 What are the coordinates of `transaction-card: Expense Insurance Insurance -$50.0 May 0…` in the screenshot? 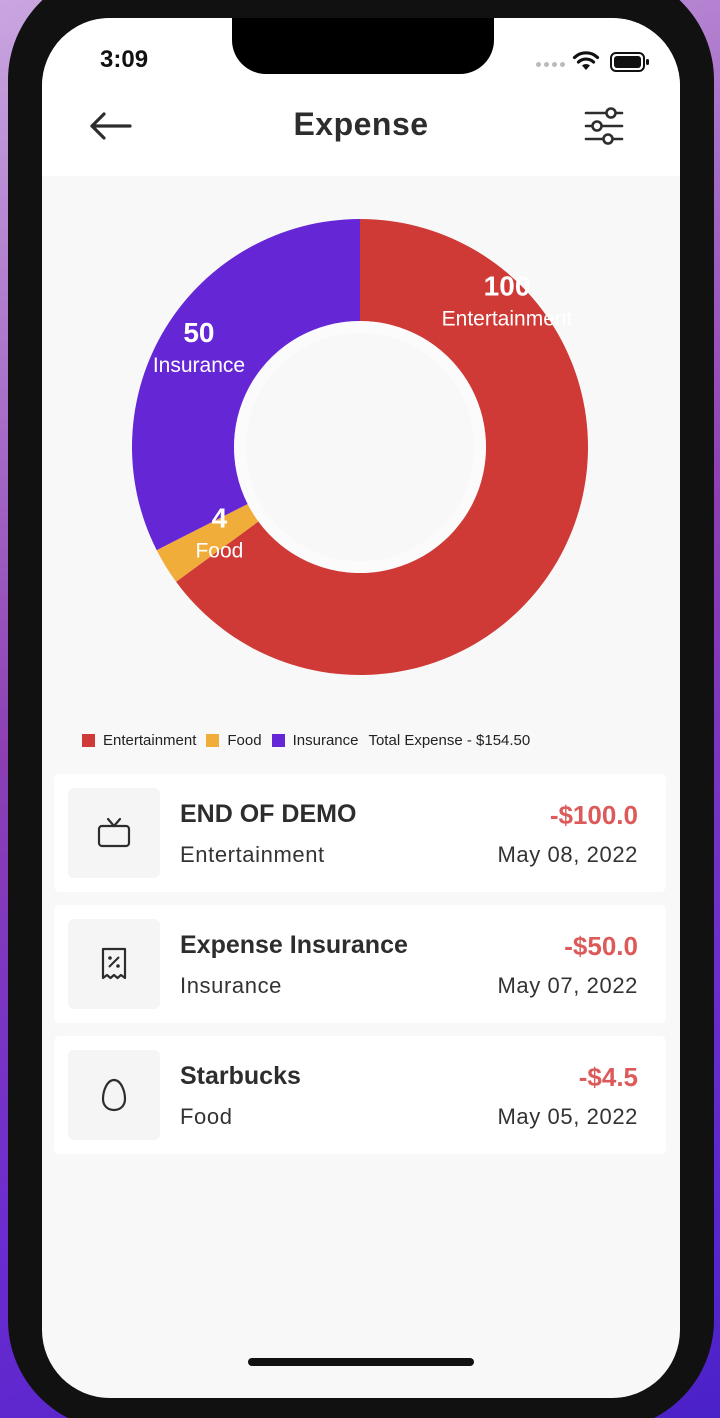 It's located at (360, 964).